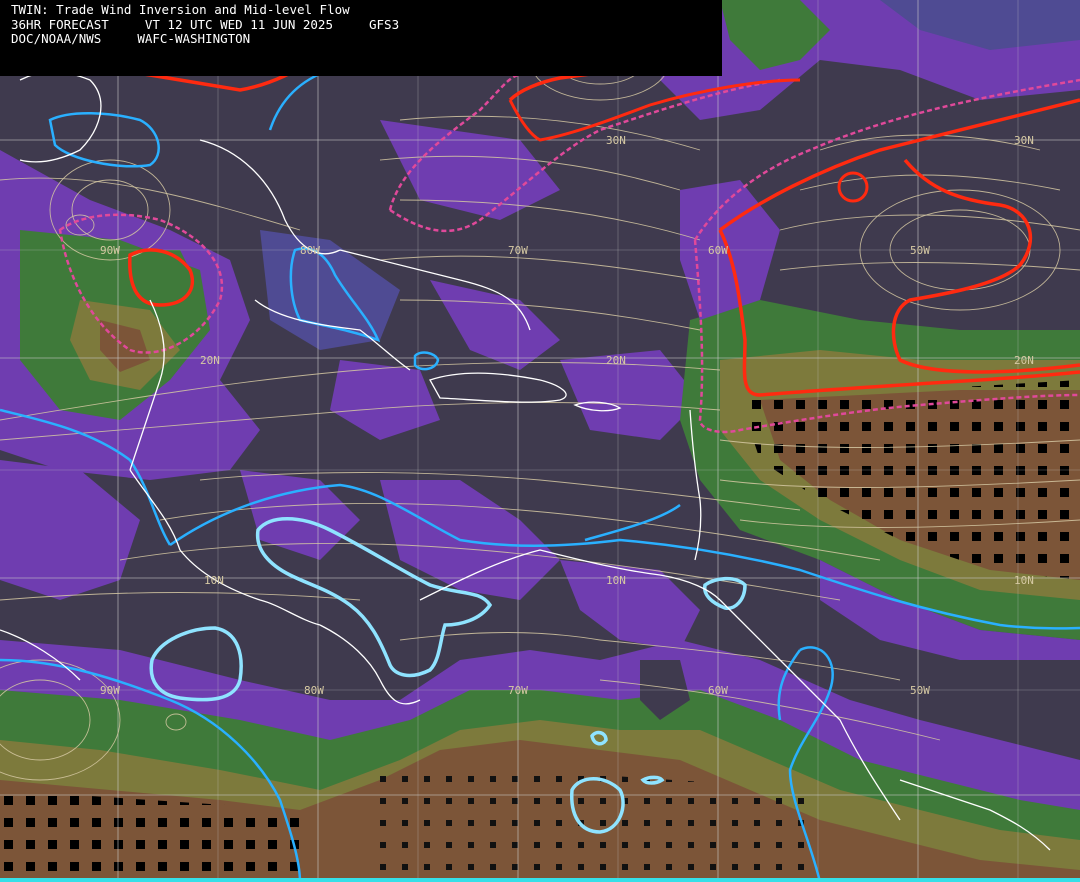 The image size is (1080, 882). I want to click on model-name: GFS3, so click(384, 24).